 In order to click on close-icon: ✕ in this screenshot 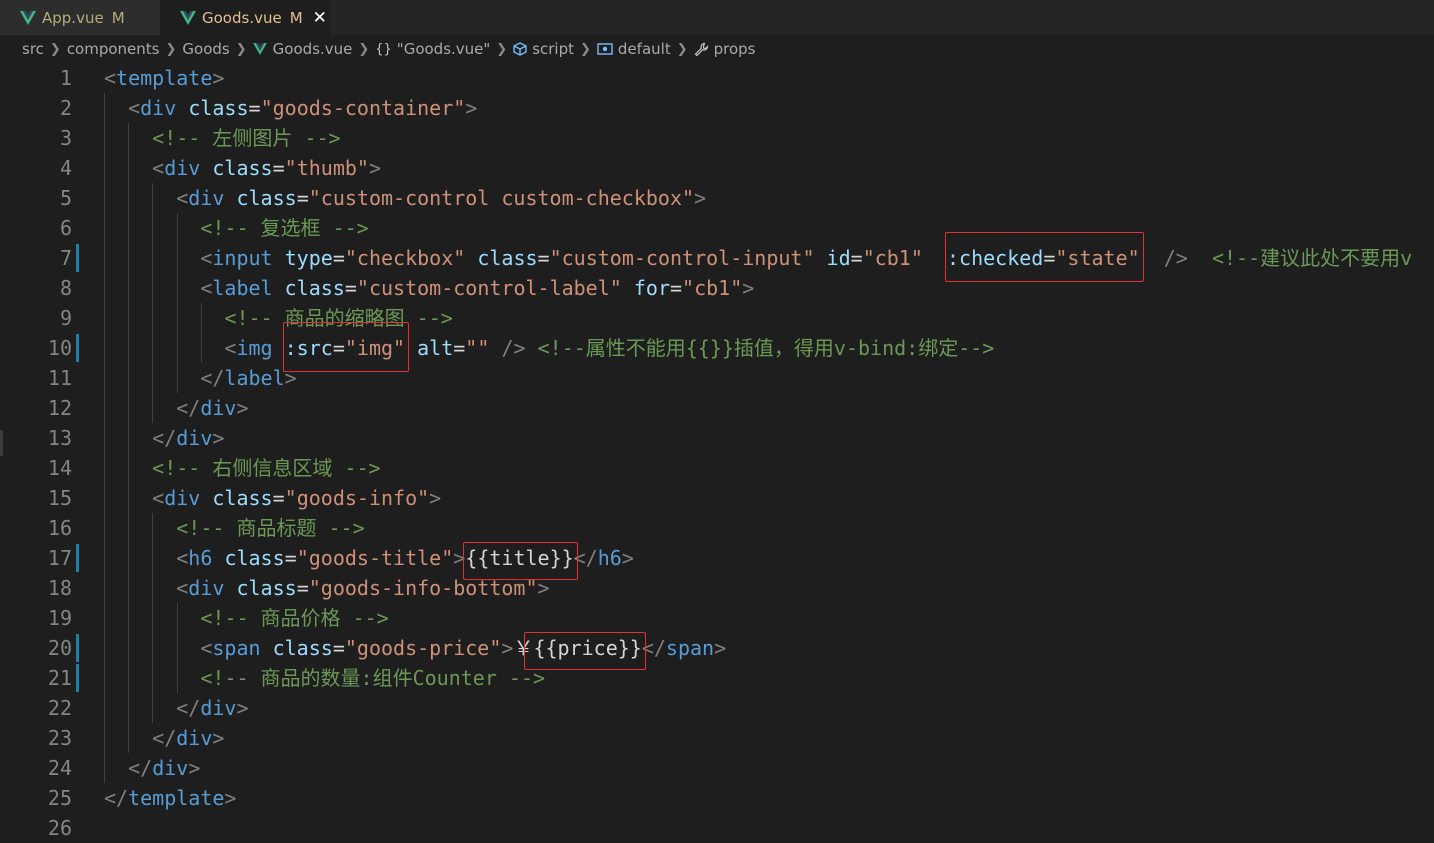, I will do `click(320, 18)`.